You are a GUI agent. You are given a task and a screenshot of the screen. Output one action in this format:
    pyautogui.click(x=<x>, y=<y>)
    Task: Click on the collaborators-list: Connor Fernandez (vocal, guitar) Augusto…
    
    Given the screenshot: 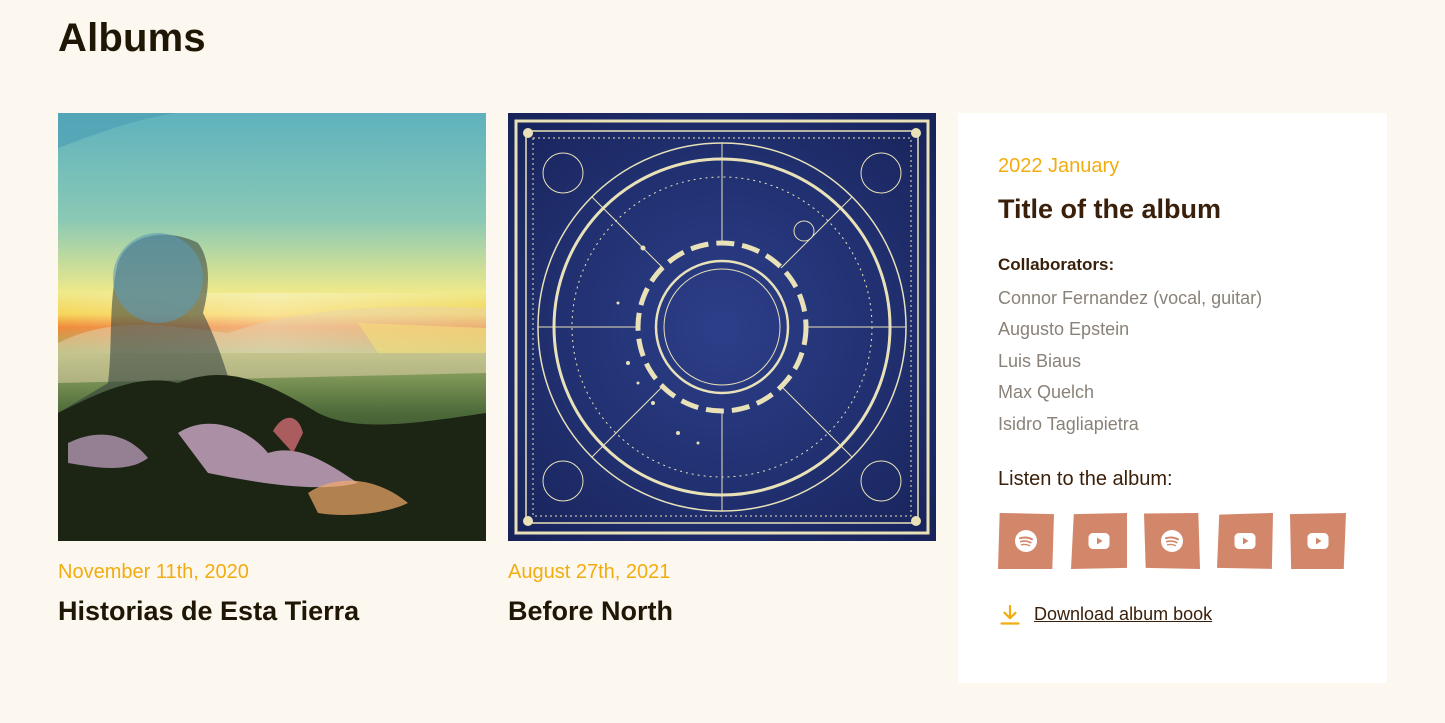 What is the action you would take?
    pyautogui.click(x=1172, y=361)
    